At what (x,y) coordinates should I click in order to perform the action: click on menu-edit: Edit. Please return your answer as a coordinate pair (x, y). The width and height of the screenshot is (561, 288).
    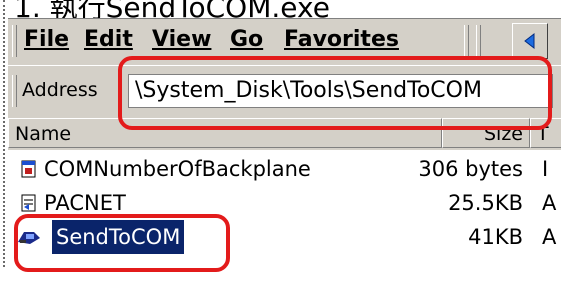
    Looking at the image, I should click on (108, 39).